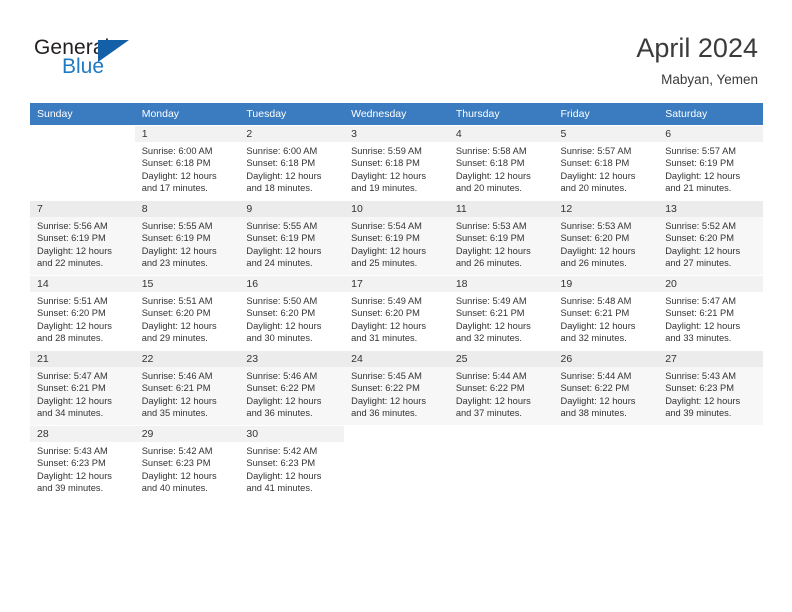  What do you see at coordinates (40, 209) in the screenshot?
I see `day-number: 7` at bounding box center [40, 209].